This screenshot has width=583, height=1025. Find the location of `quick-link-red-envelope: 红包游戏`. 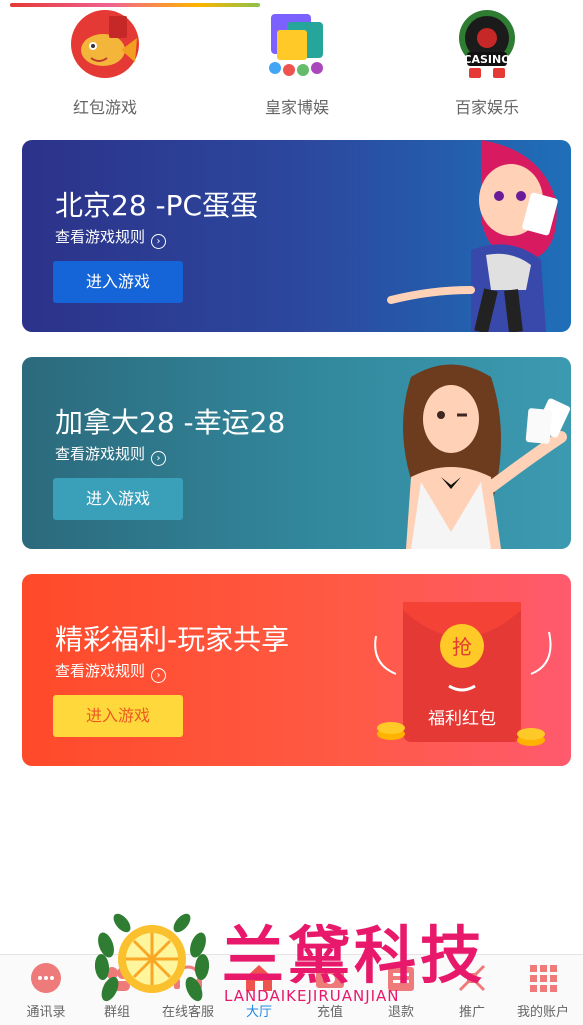

quick-link-red-envelope: 红包游戏 is located at coordinates (105, 63).